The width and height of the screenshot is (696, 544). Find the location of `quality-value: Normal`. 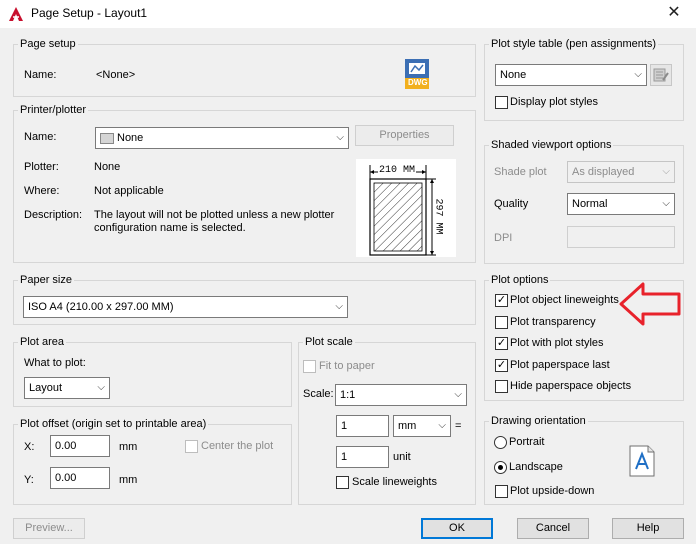

quality-value: Normal is located at coordinates (590, 204).